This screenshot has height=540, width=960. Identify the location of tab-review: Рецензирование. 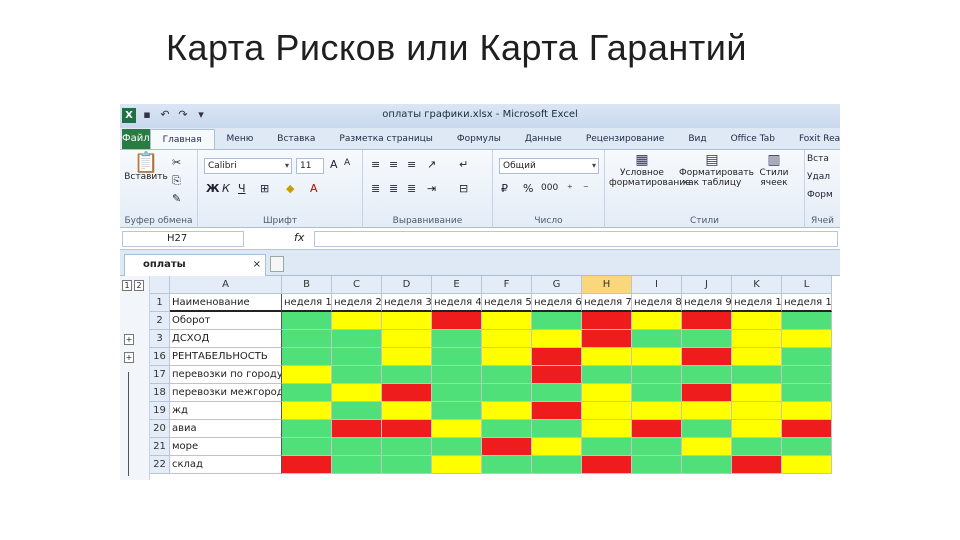
(625, 139).